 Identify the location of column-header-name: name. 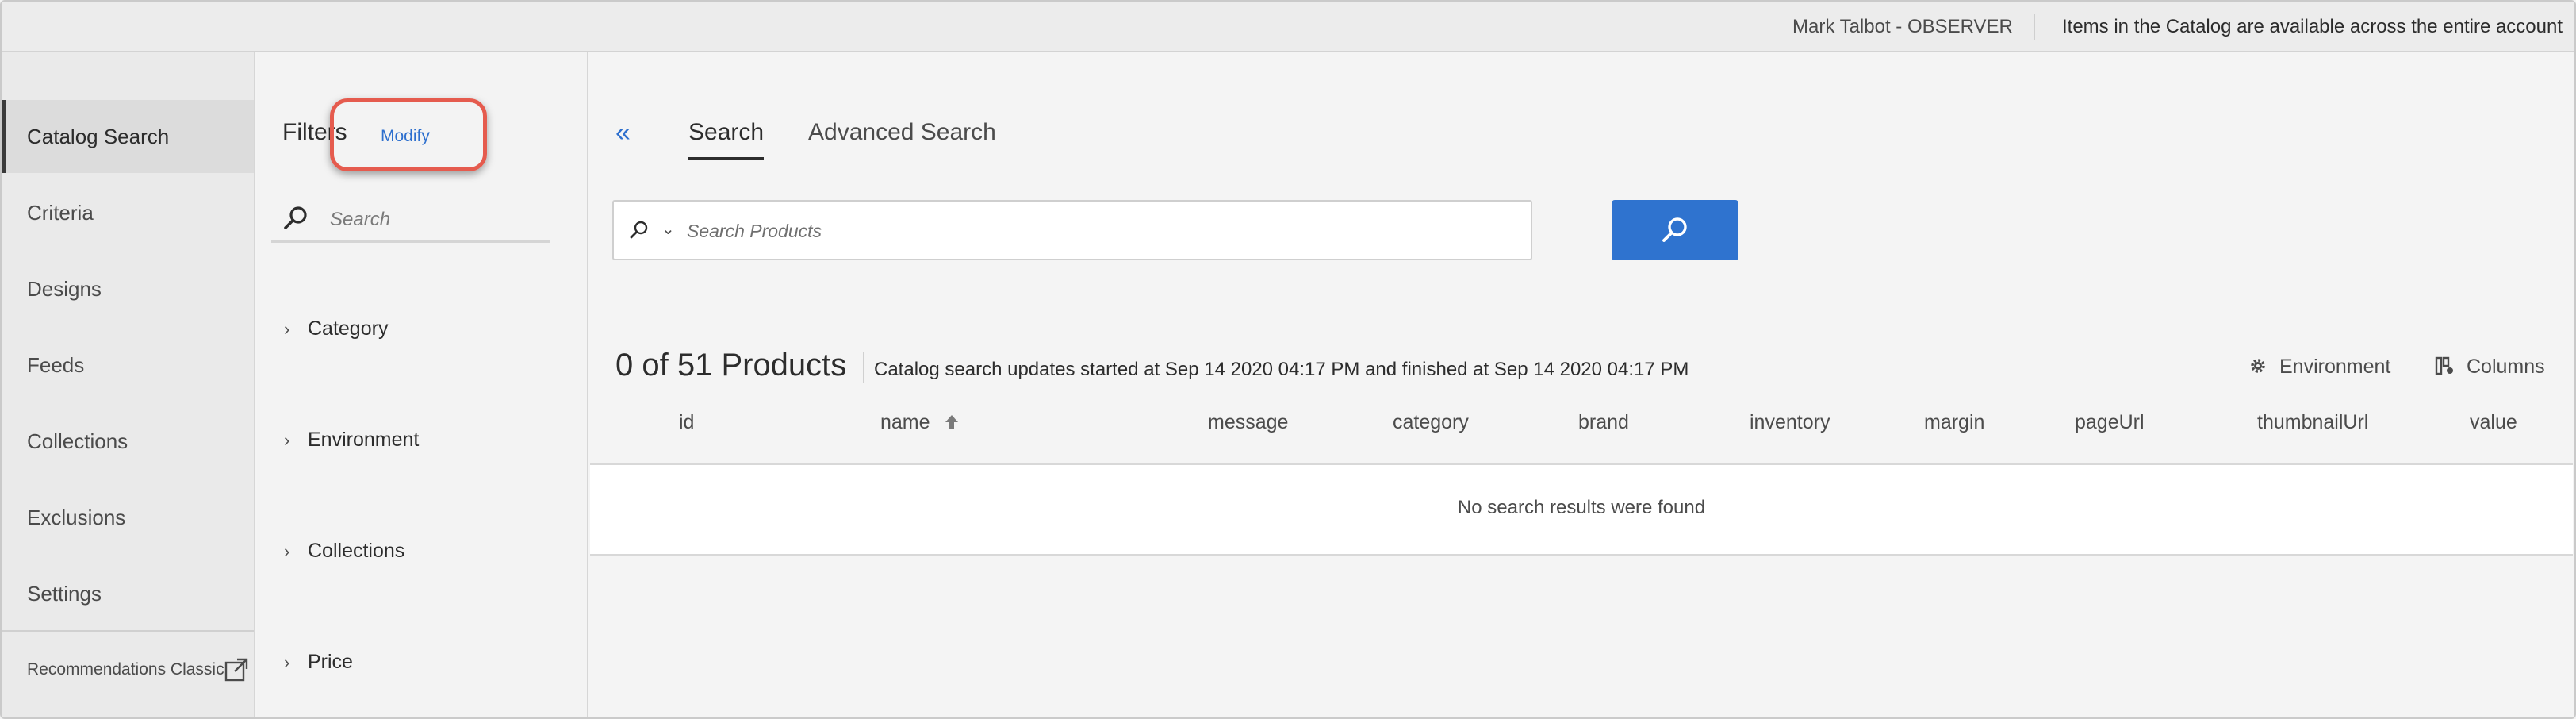
(919, 422).